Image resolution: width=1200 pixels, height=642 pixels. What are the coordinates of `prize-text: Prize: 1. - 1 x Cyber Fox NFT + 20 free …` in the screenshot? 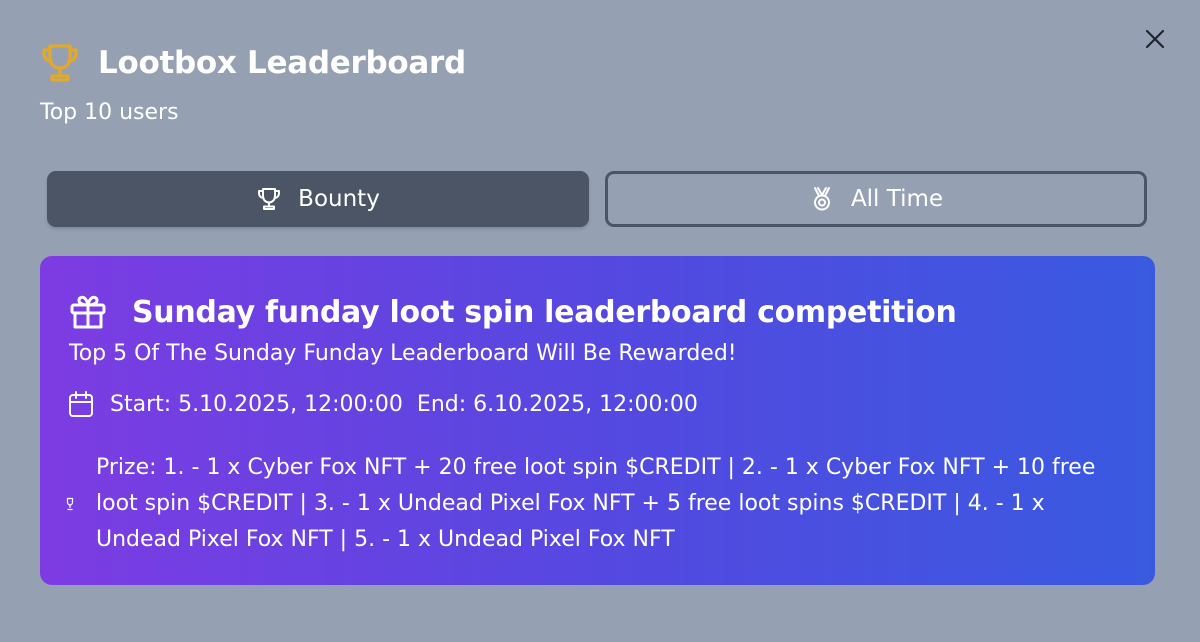 It's located at (596, 503).